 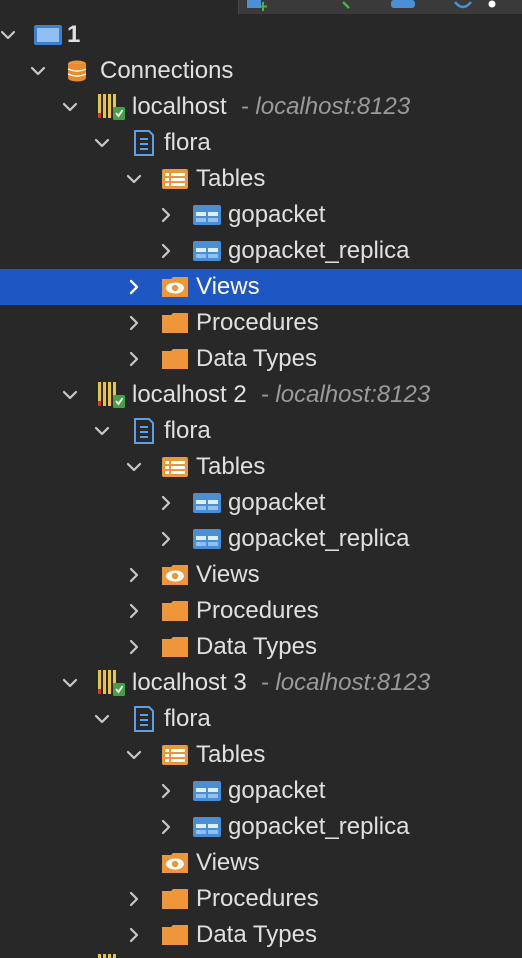 I want to click on tree-item-host-3: localhost 3 - localhost:8123, so click(x=261, y=683).